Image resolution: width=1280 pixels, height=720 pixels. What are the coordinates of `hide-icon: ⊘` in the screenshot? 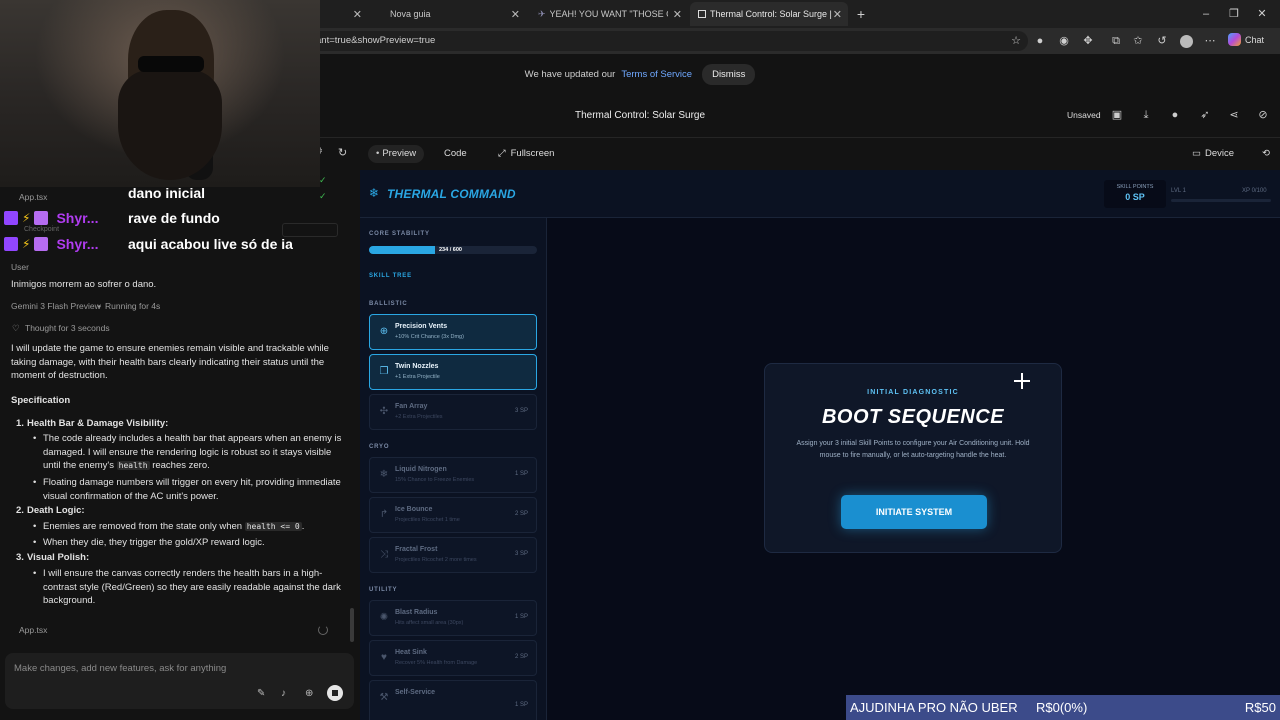 It's located at (1263, 115).